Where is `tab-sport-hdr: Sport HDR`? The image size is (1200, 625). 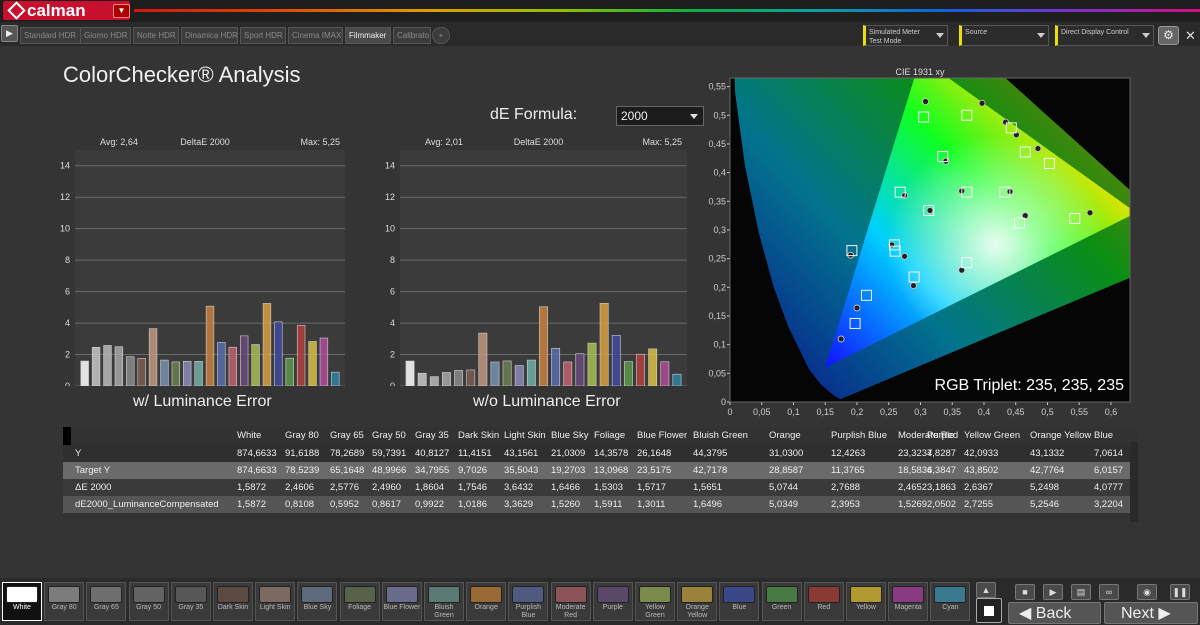 tab-sport-hdr: Sport HDR is located at coordinates (263, 35).